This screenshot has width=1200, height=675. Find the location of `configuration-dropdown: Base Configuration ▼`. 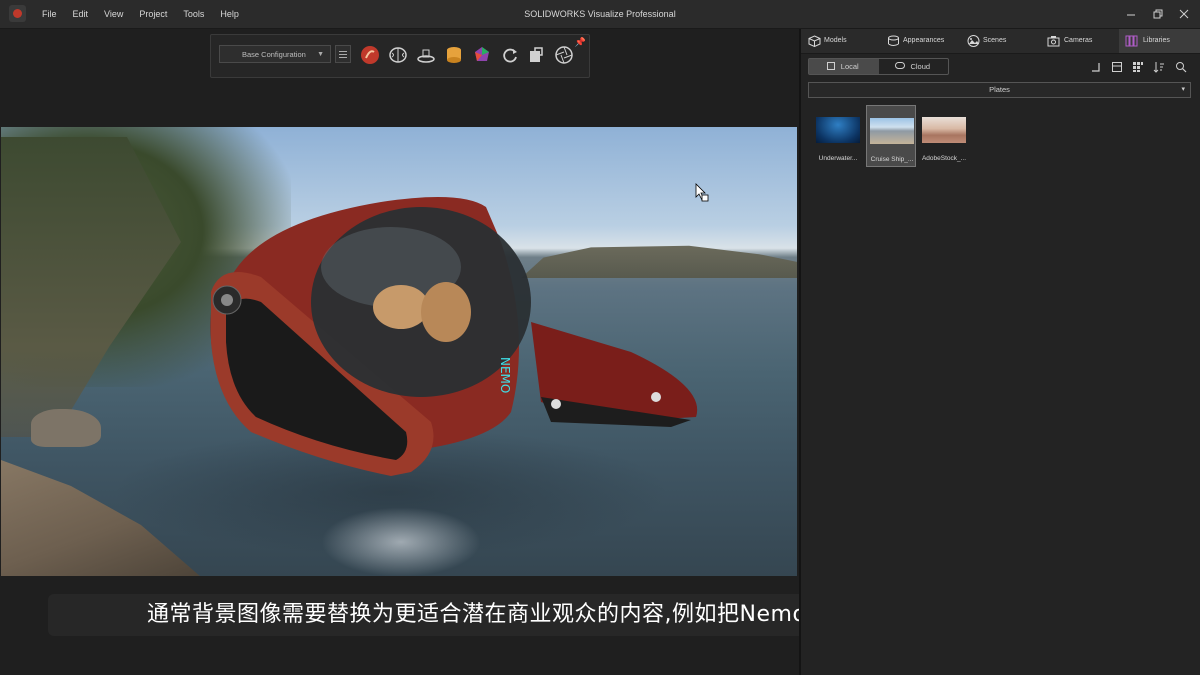

configuration-dropdown: Base Configuration ▼ is located at coordinates (275, 54).